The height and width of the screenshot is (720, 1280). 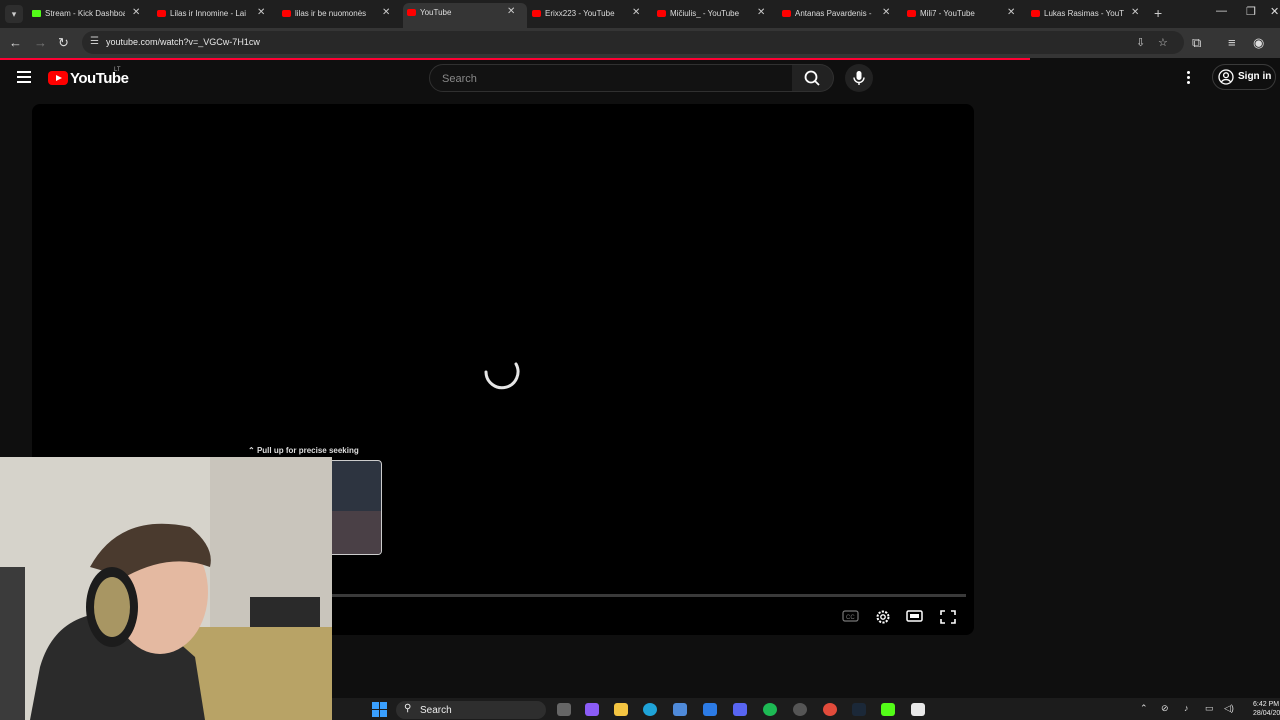 I want to click on steam-icon, so click(x=859, y=709).